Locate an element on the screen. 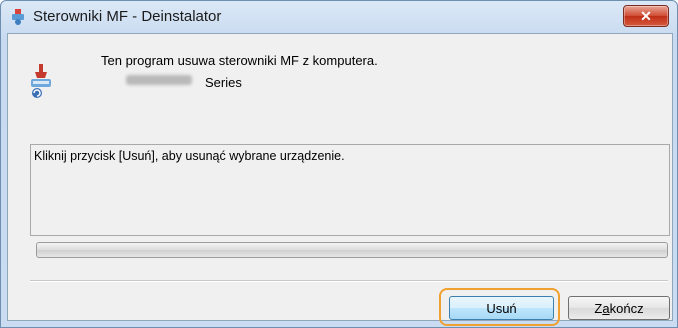 The width and height of the screenshot is (678, 328). window-title: Sterowniki MF - Deinstalator is located at coordinates (127, 16).